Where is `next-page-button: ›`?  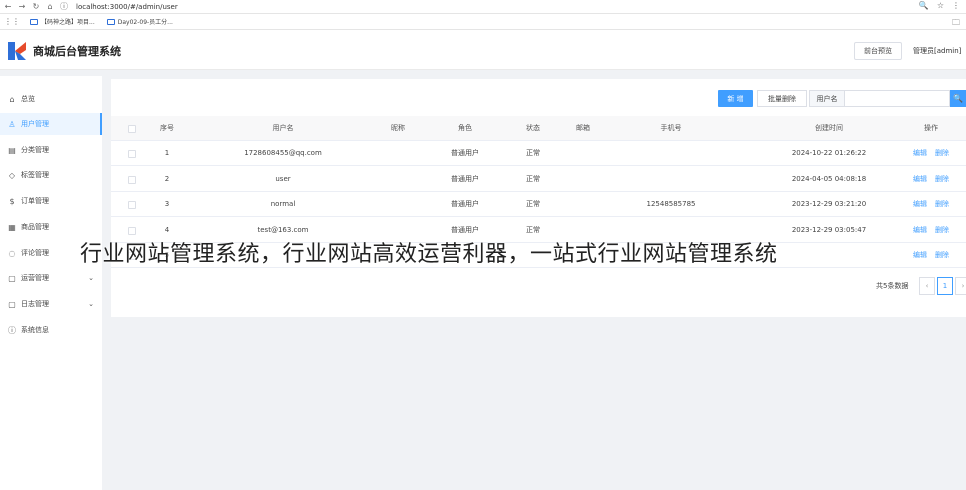 next-page-button: › is located at coordinates (960, 286).